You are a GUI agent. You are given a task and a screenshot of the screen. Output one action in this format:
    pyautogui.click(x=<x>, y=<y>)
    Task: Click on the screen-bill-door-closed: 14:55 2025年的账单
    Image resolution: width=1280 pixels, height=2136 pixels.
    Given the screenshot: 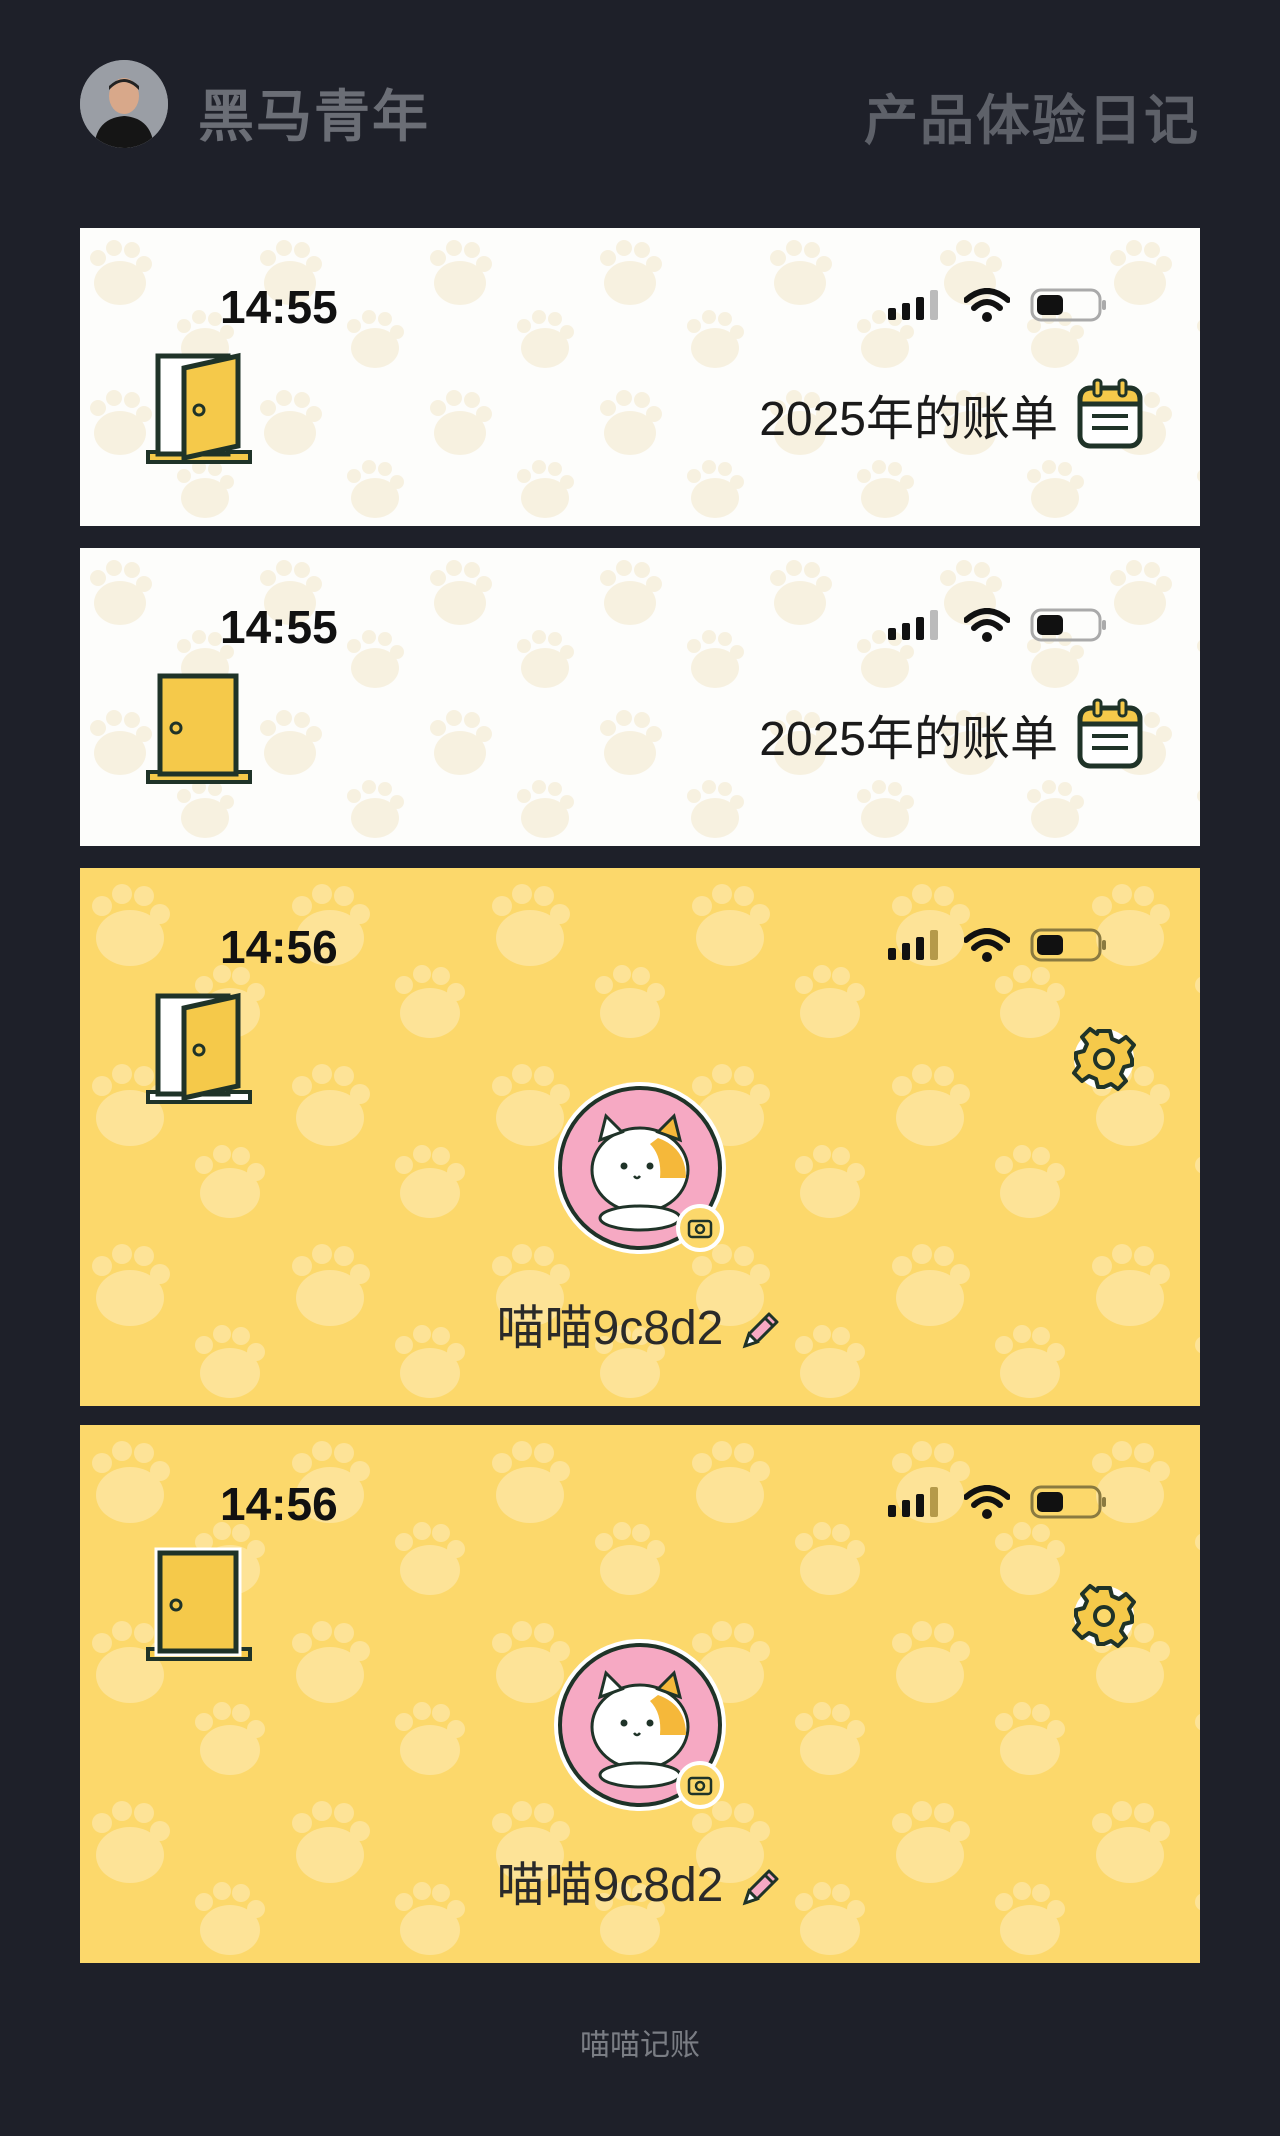 What is the action you would take?
    pyautogui.click(x=640, y=697)
    